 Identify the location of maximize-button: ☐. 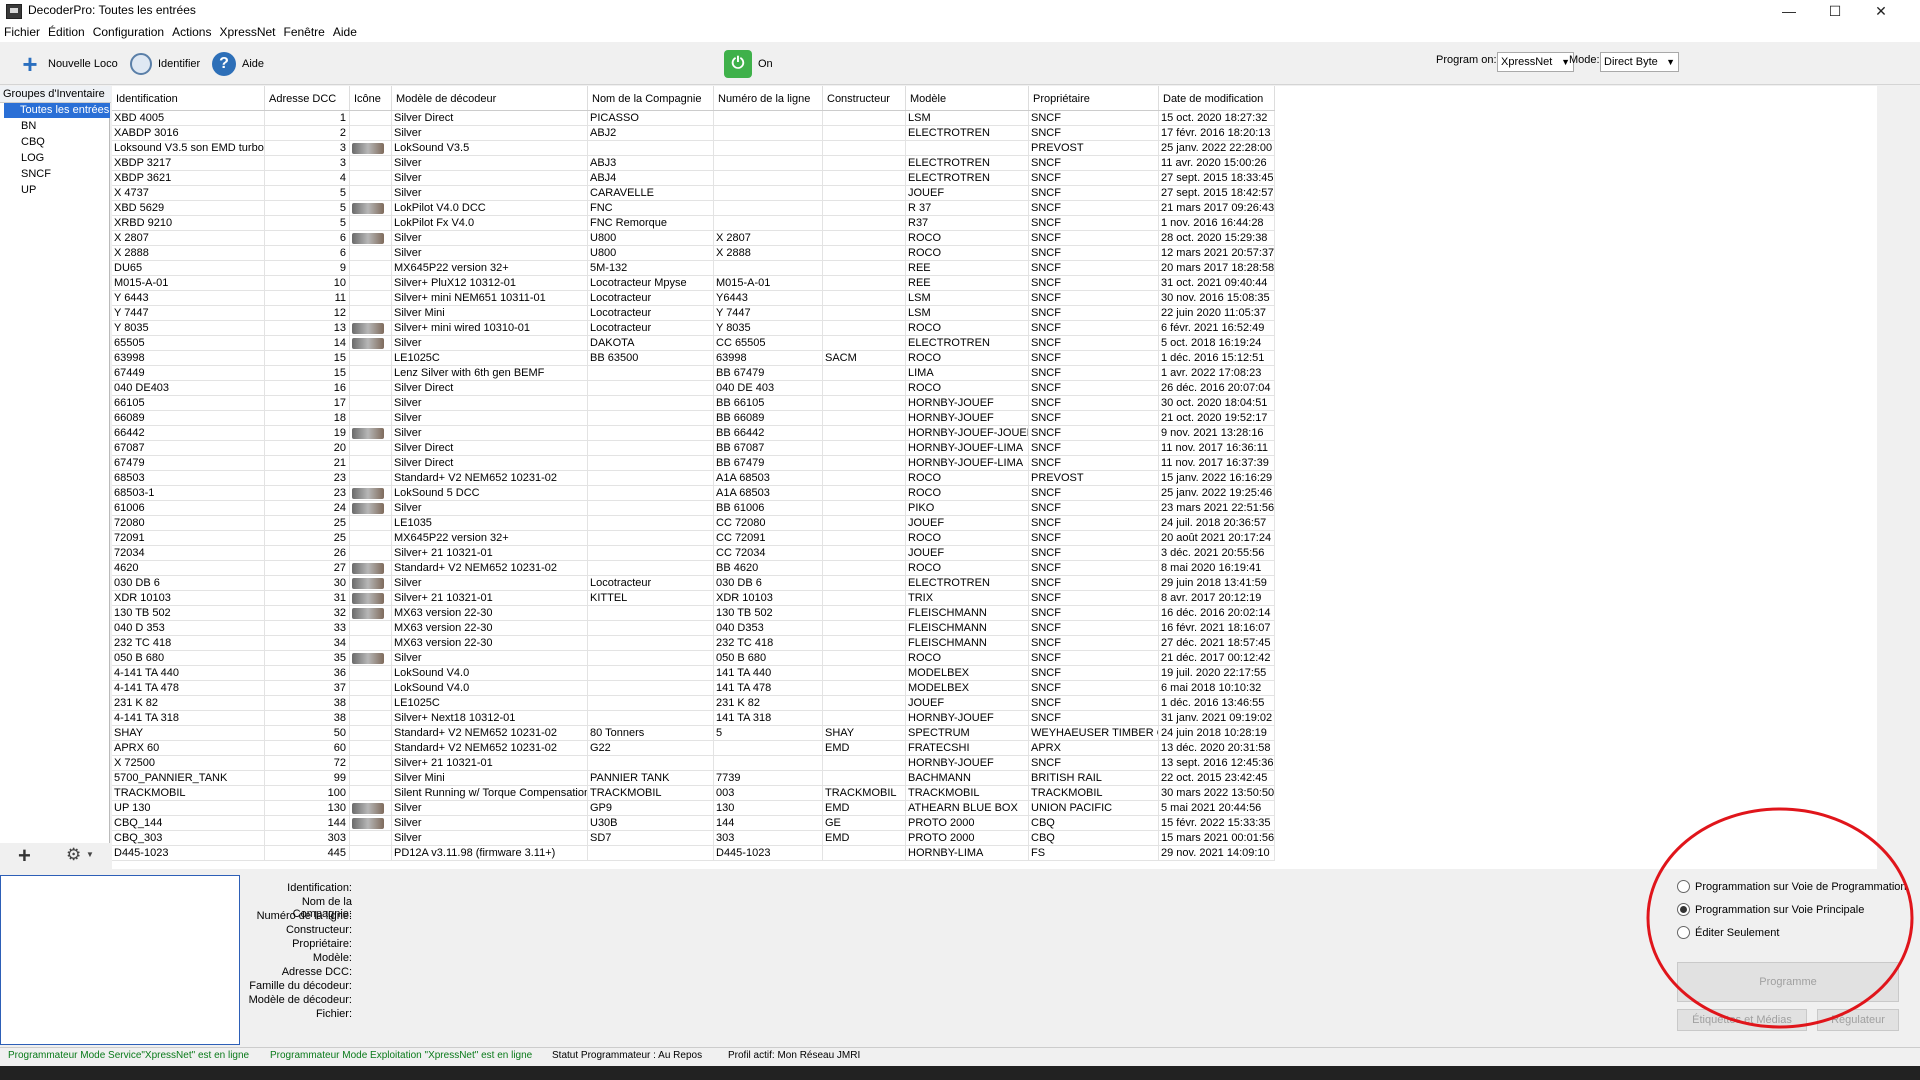
(1835, 11).